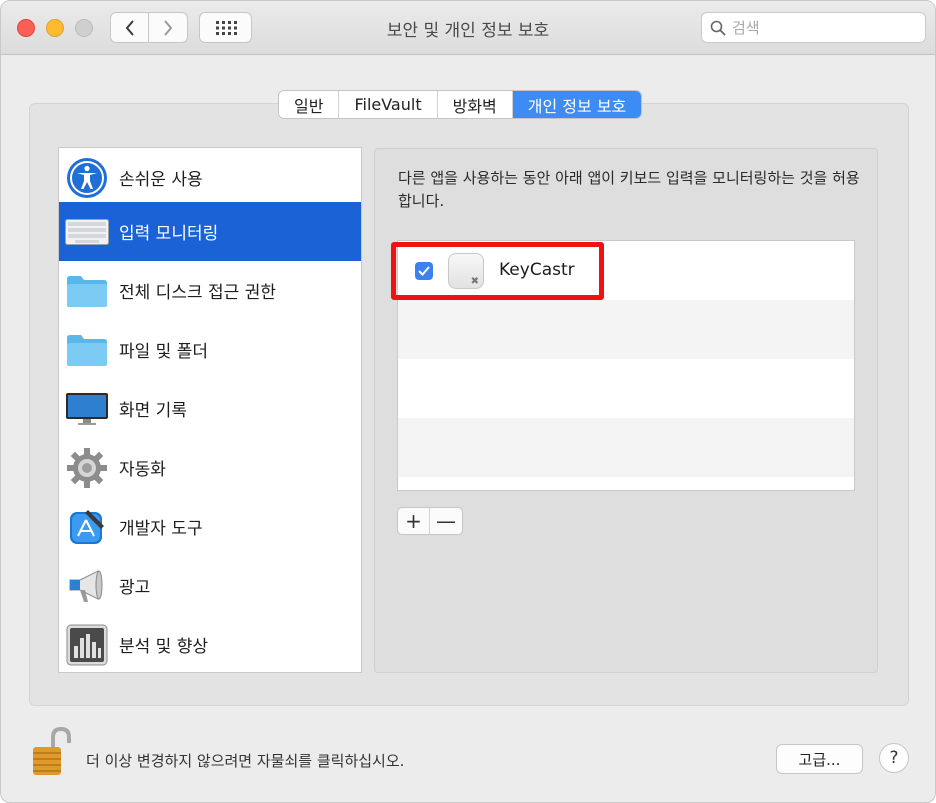  I want to click on accessibility-icon, so click(87, 178).